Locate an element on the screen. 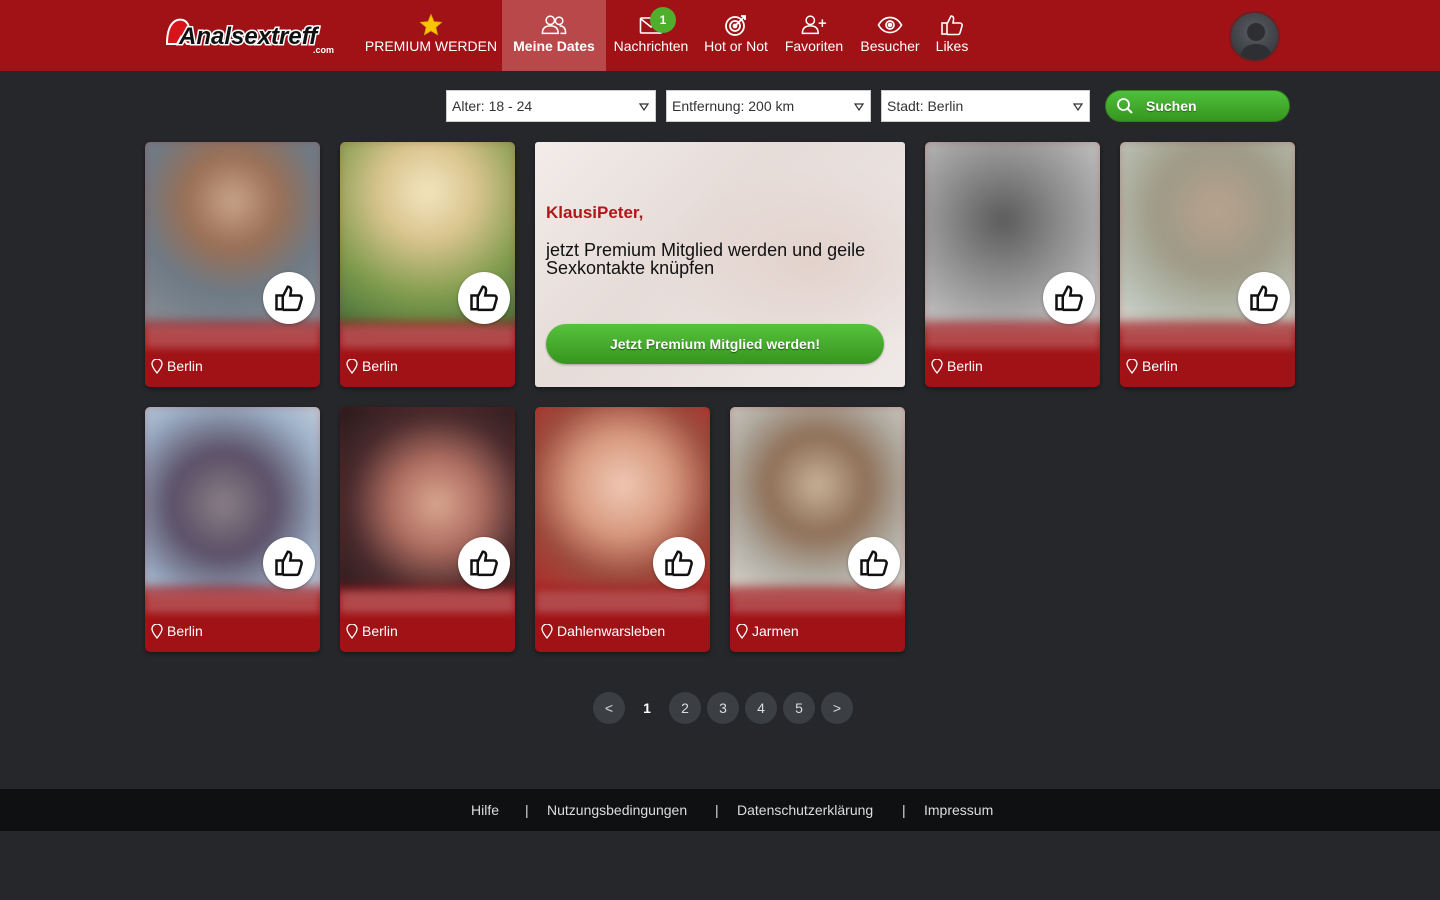  pagination-page-2: 2 is located at coordinates (685, 708).